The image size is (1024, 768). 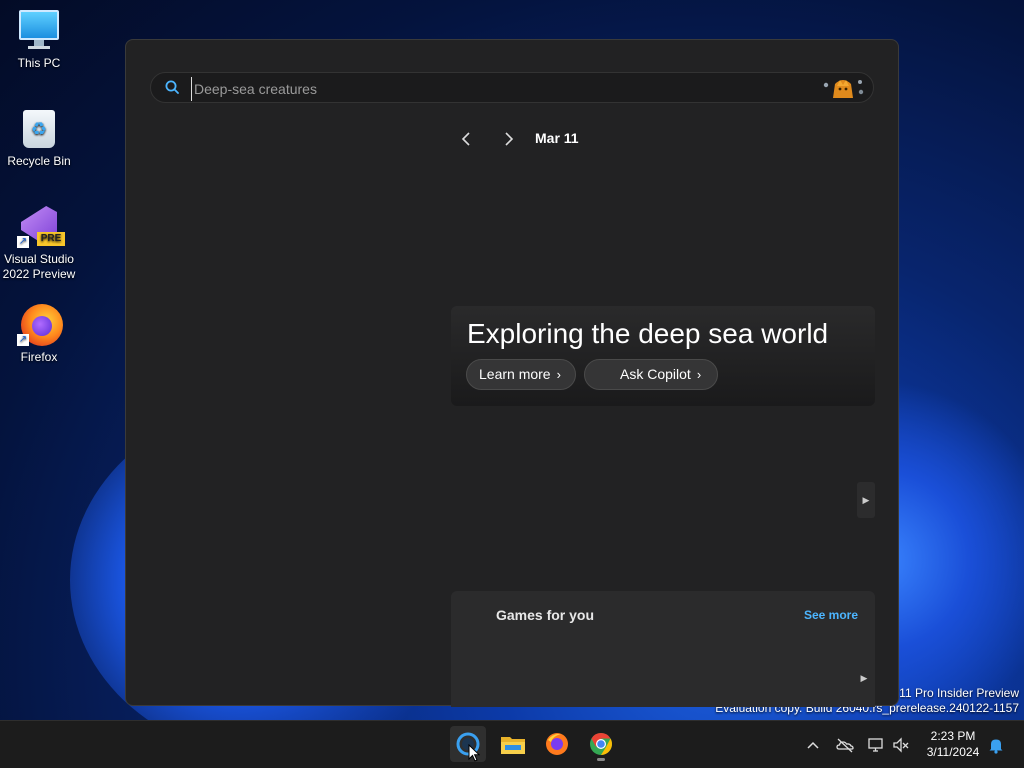 I want to click on computer-icon, so click(x=39, y=30).